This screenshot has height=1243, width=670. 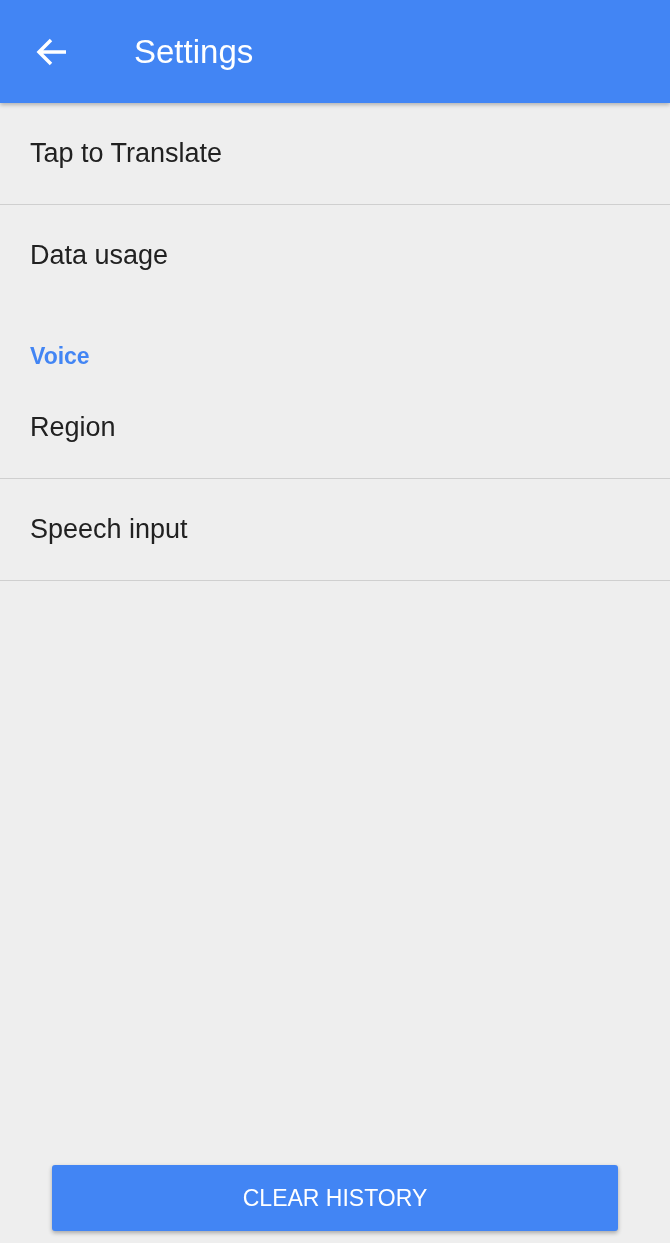 What do you see at coordinates (335, 154) in the screenshot?
I see `settings-item: Tap to Translate` at bounding box center [335, 154].